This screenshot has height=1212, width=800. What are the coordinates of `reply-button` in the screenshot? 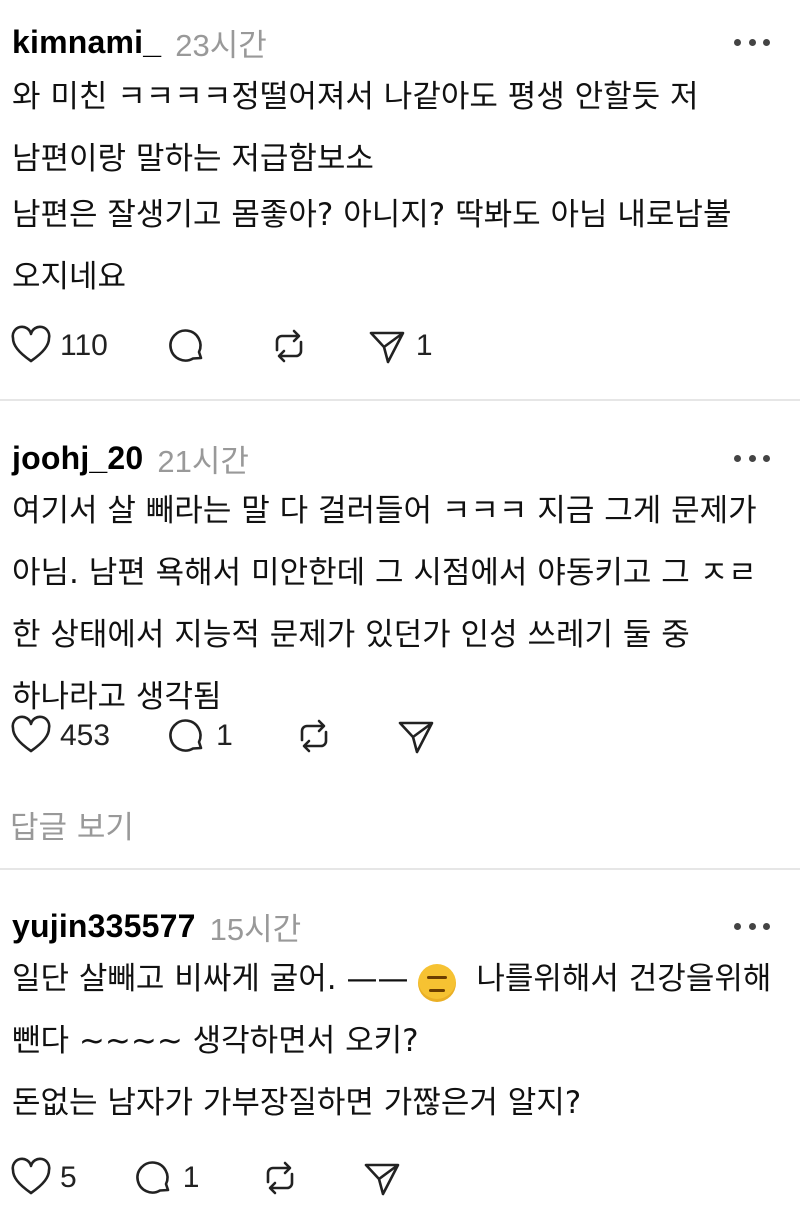 It's located at (187, 346).